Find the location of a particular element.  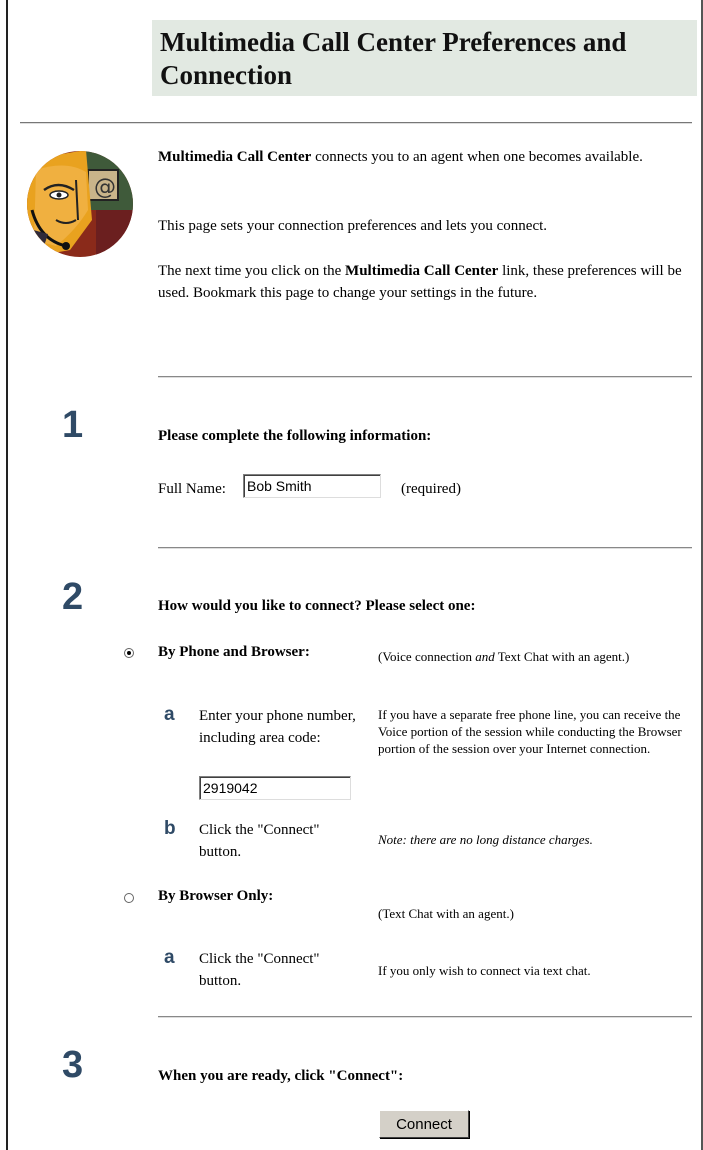

phone-number-input is located at coordinates (275, 788).